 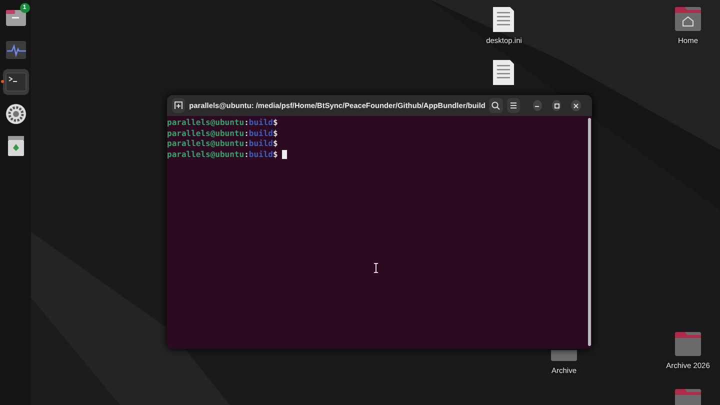 I want to click on activity-monitor-icon, so click(x=15, y=50).